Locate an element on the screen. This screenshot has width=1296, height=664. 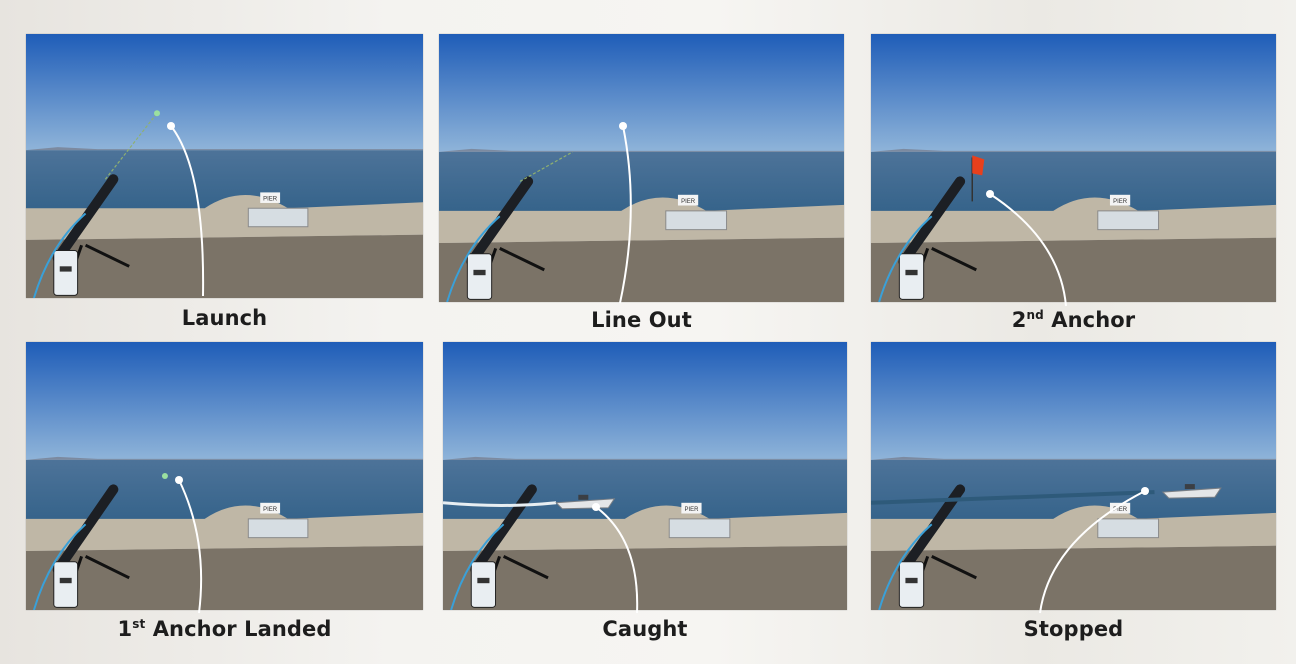
photo-caught: PIER is located at coordinates (645, 476).